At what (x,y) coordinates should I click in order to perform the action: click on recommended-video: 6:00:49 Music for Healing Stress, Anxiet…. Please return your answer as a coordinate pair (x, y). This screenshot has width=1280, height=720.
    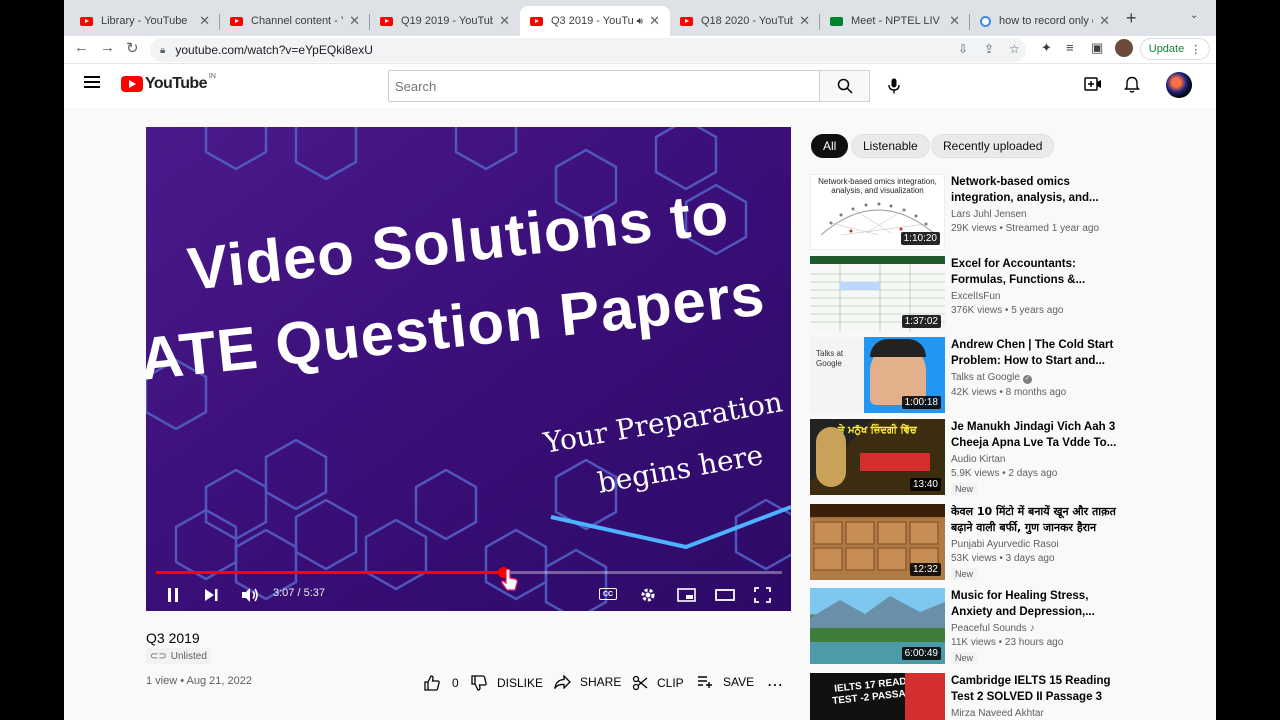
    Looking at the image, I should click on (965, 626).